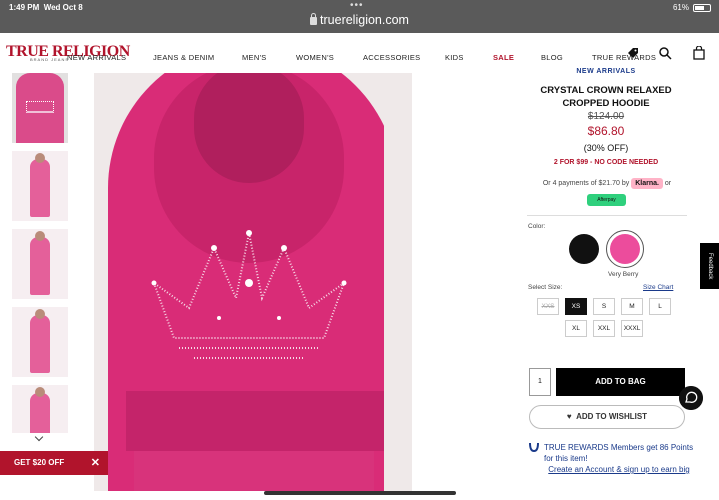 This screenshot has width=719, height=500. I want to click on close-icon: ✕, so click(95, 463).